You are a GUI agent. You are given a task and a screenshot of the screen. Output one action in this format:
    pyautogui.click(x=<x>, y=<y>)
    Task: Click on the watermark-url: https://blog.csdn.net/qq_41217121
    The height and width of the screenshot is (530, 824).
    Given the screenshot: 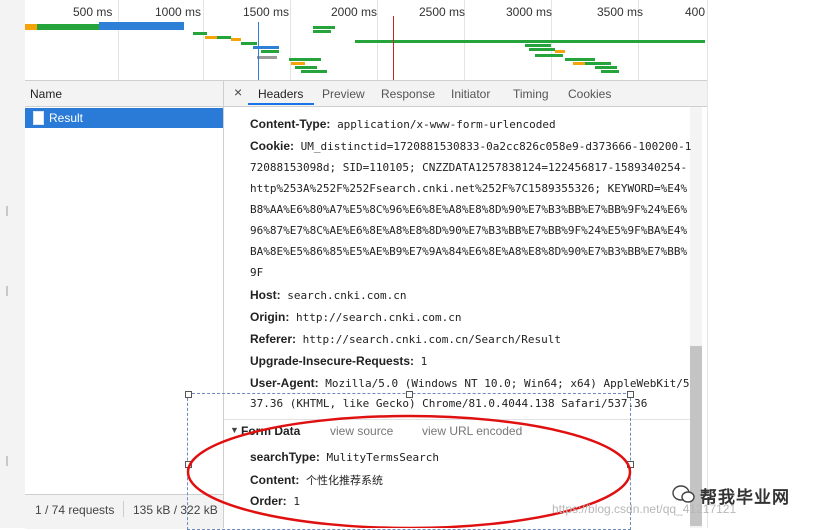 What is the action you would take?
    pyautogui.click(x=644, y=509)
    